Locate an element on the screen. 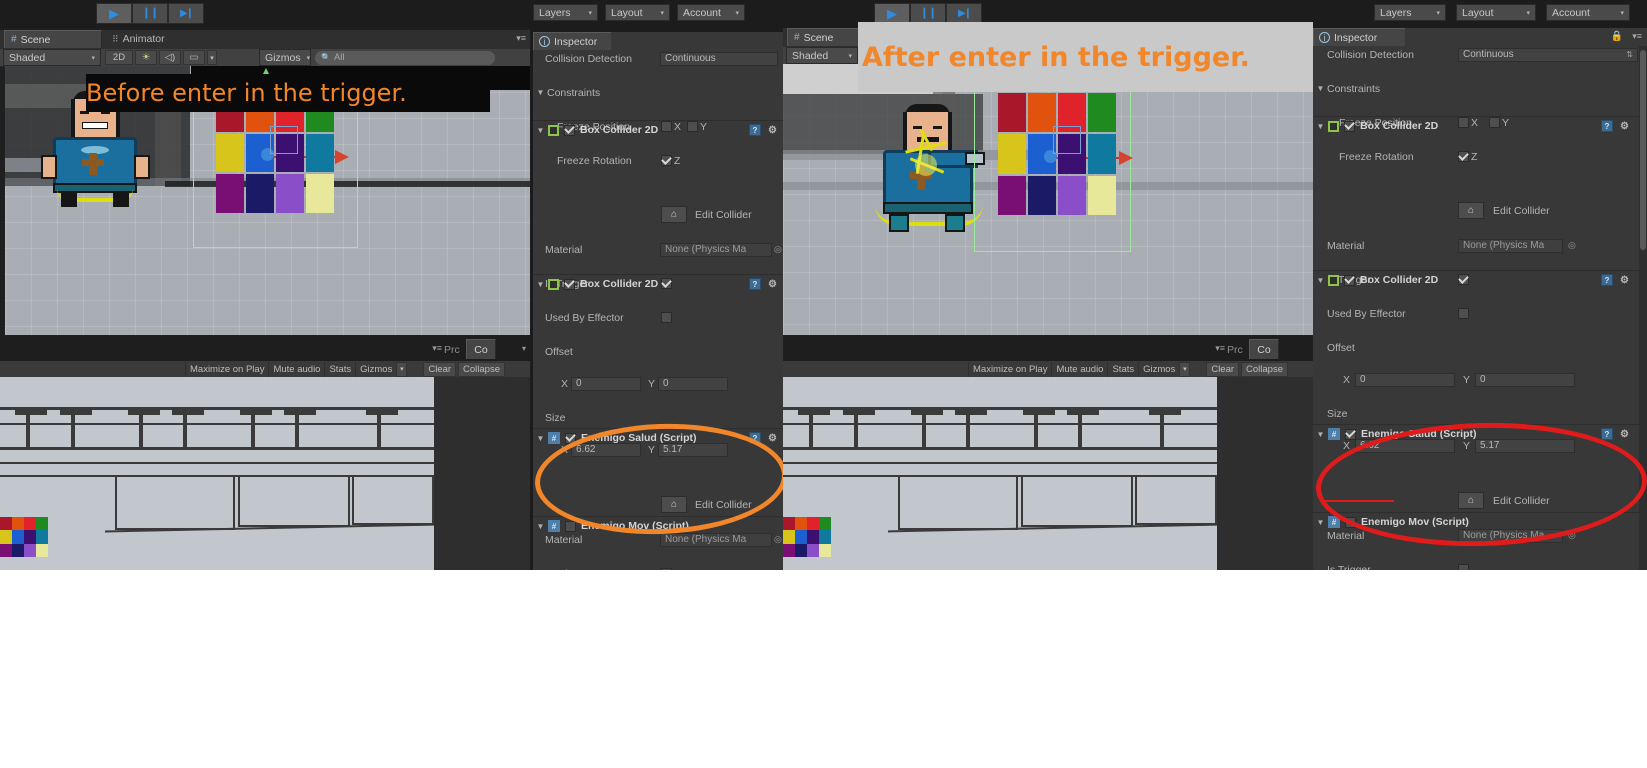  box-collider-1-enabled-right is located at coordinates (1349, 126).